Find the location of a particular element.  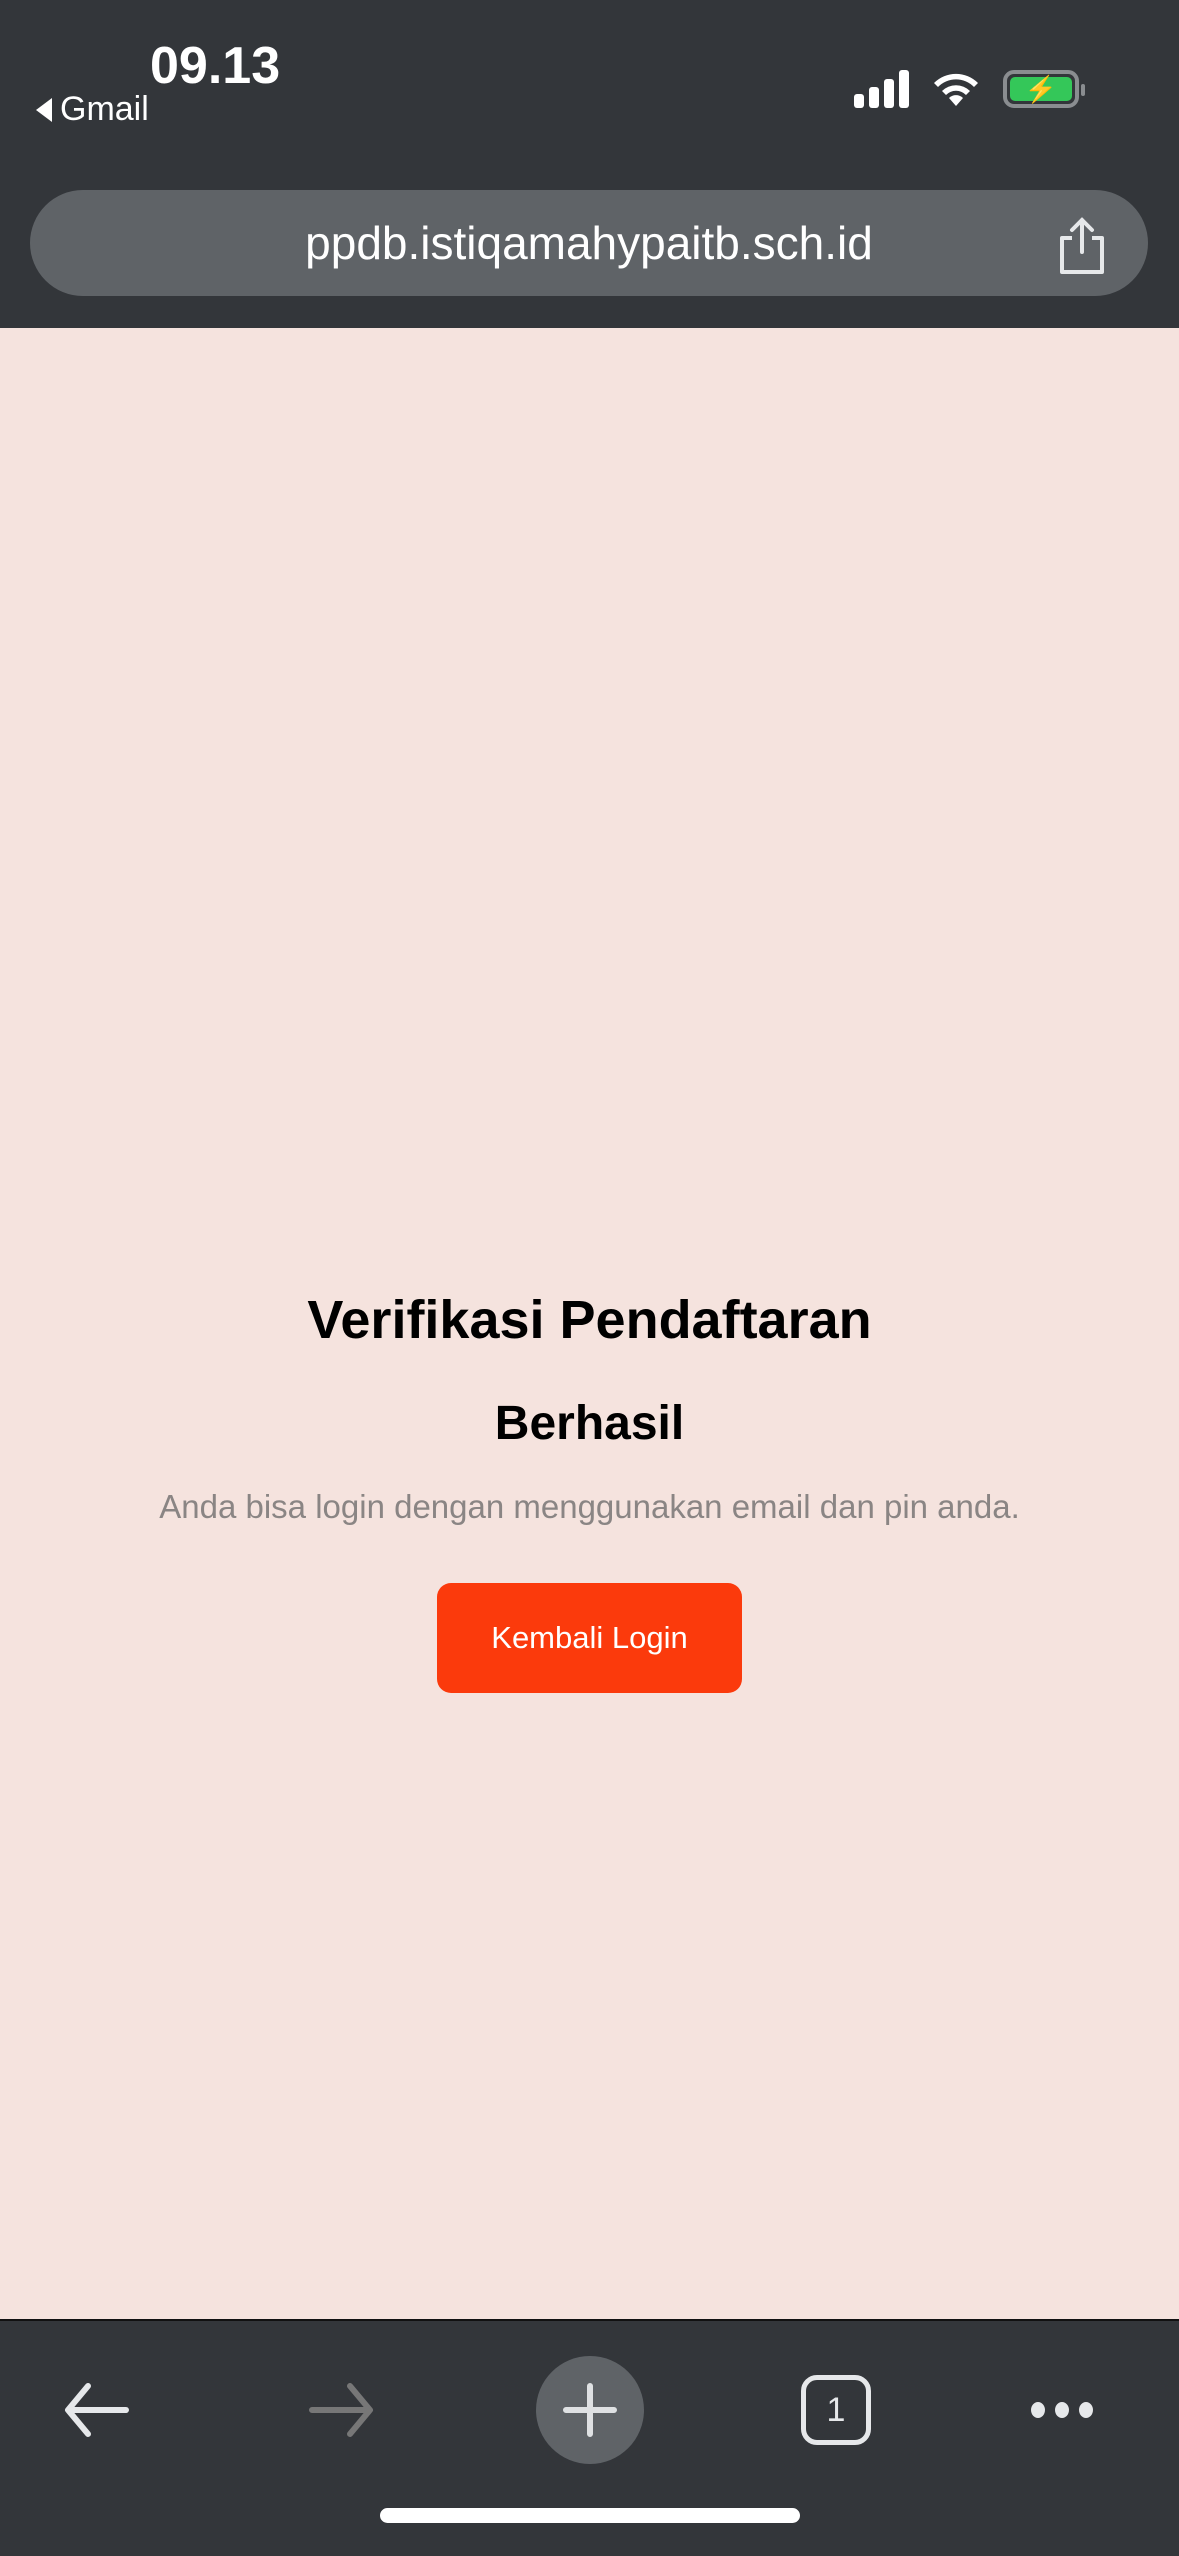

address-bar: ppdb.istiqamahypaitb.sch.id is located at coordinates (589, 243).